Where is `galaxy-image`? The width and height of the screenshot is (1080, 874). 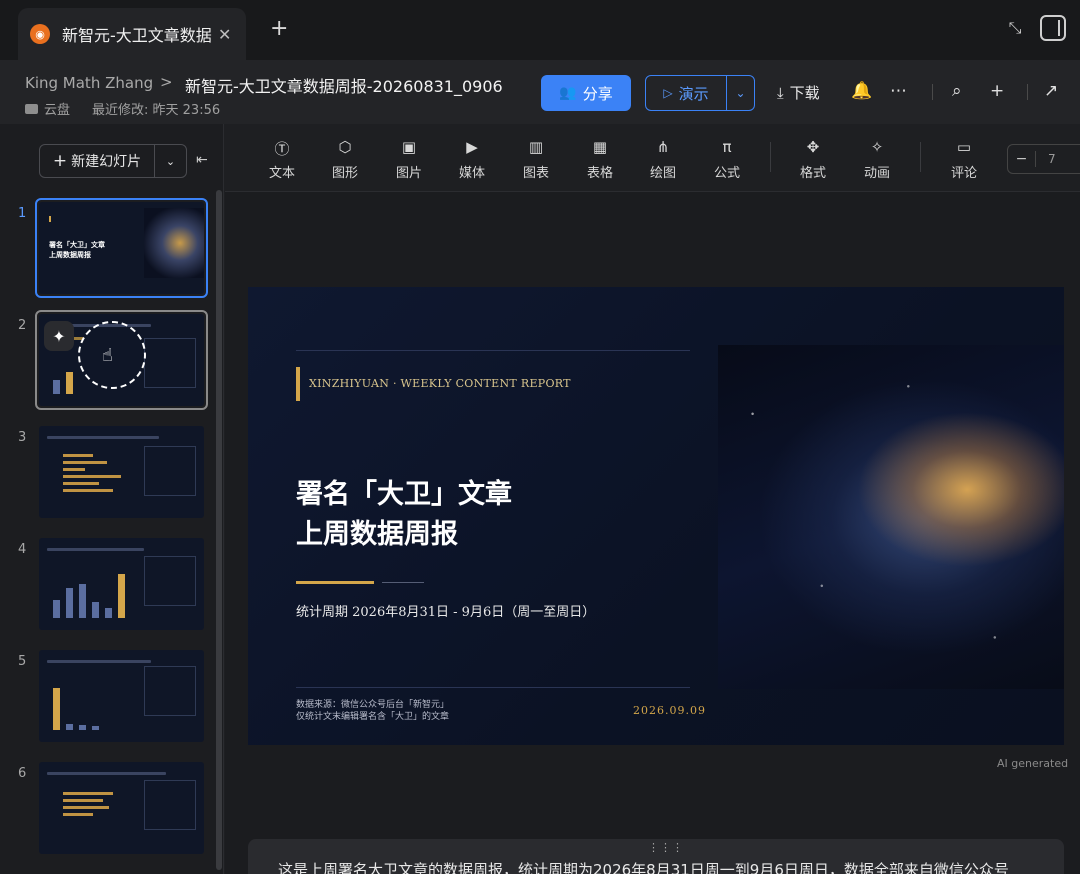
galaxy-image is located at coordinates (891, 517).